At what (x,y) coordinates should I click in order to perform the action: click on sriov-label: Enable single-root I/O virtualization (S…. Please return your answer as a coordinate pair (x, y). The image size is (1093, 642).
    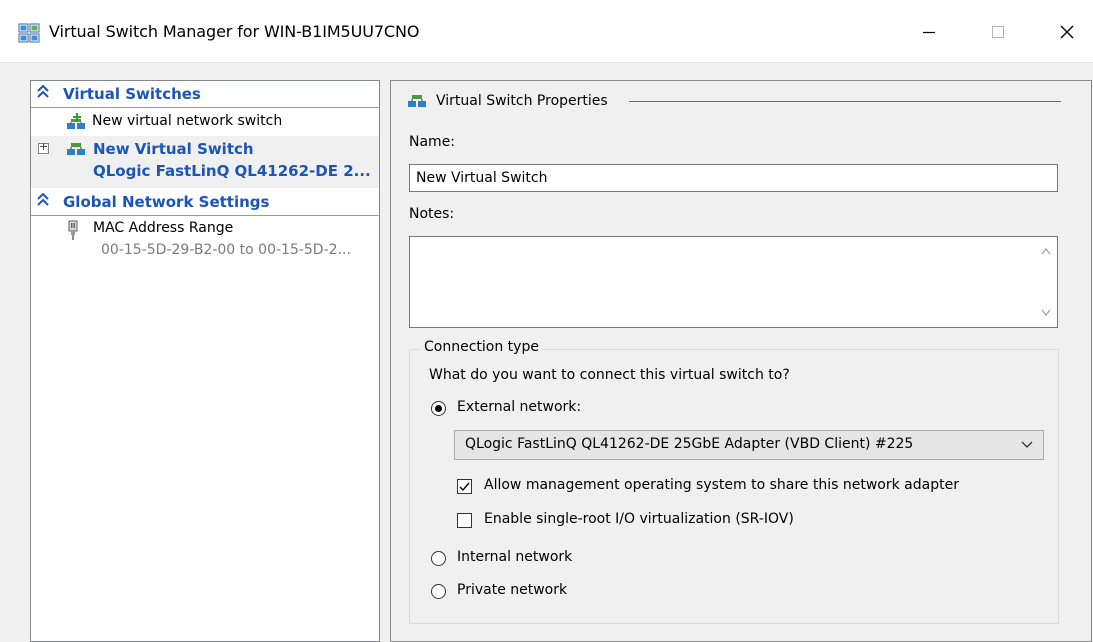
    Looking at the image, I should click on (639, 519).